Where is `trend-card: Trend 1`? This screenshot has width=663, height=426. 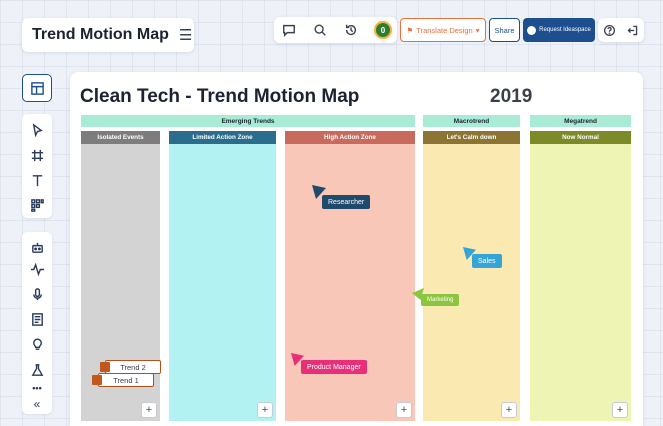
trend-card: Trend 1 is located at coordinates (126, 380).